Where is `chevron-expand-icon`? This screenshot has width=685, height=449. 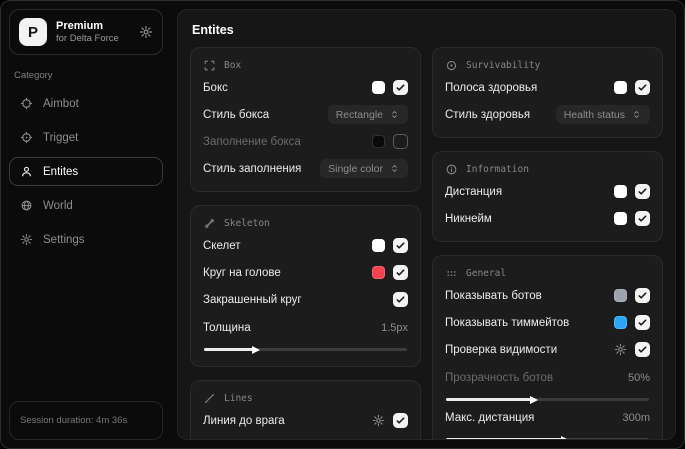
chevron-expand-icon is located at coordinates (394, 168).